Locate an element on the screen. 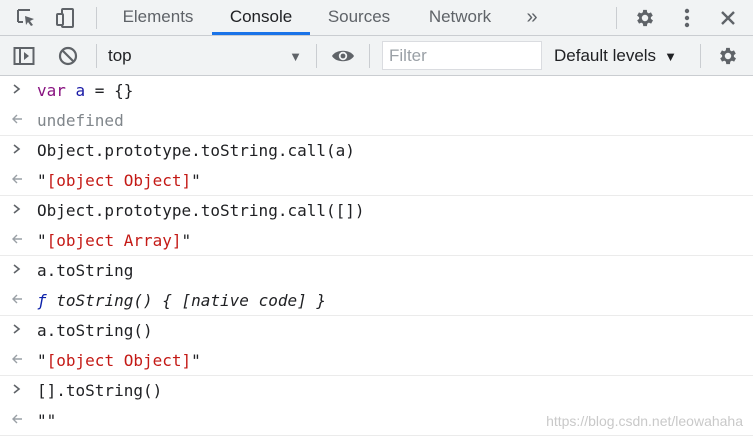 The image size is (753, 439). devtools-tab-bar: Elements Console Sources Network » is located at coordinates (376, 18).